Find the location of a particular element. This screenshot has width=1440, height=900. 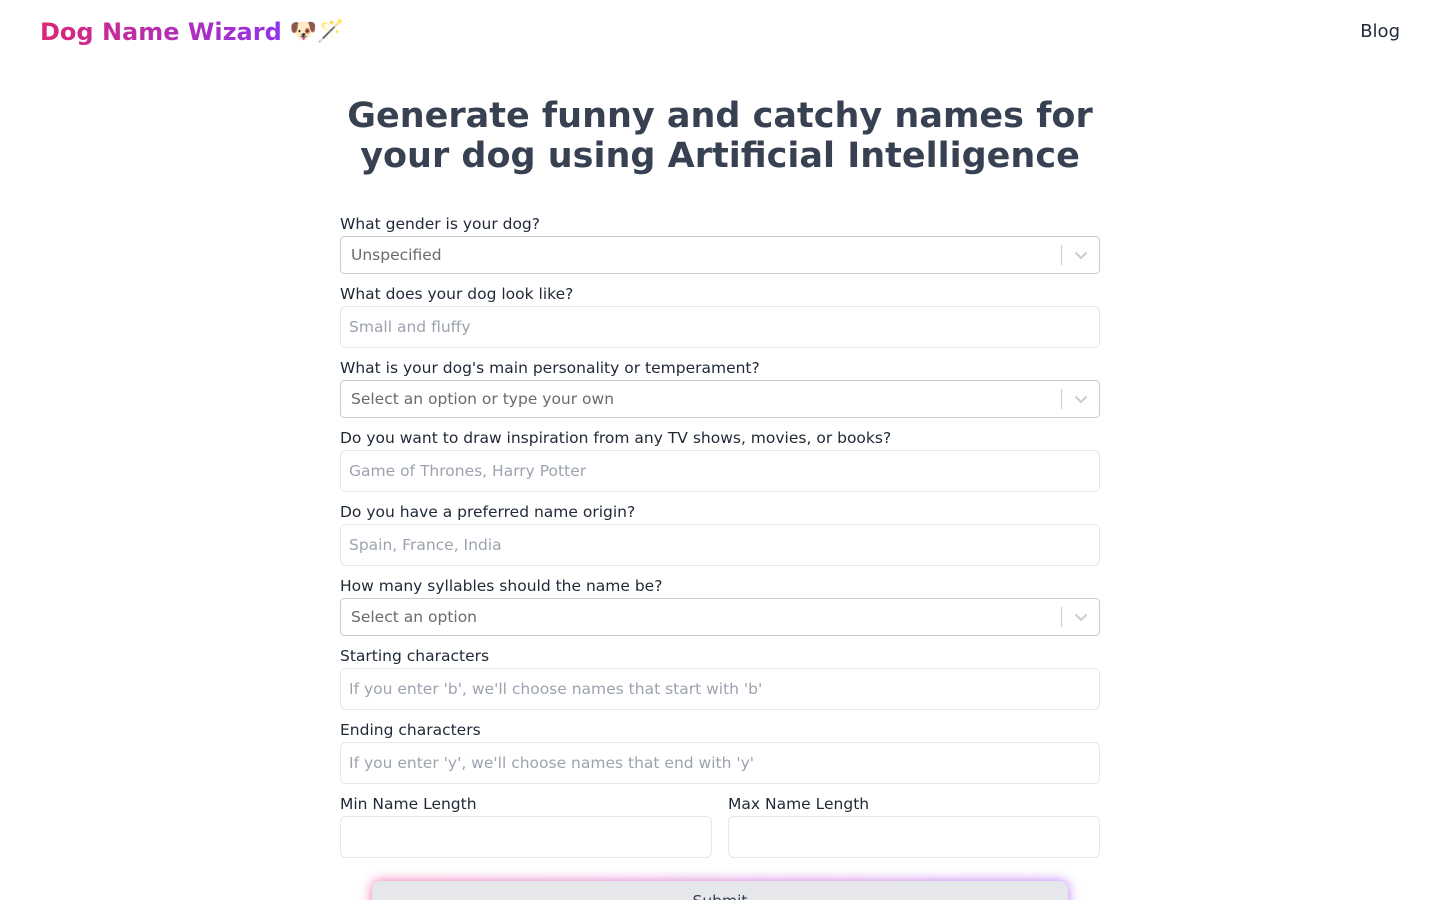

max-length-field: Max Name Length is located at coordinates (914, 829).